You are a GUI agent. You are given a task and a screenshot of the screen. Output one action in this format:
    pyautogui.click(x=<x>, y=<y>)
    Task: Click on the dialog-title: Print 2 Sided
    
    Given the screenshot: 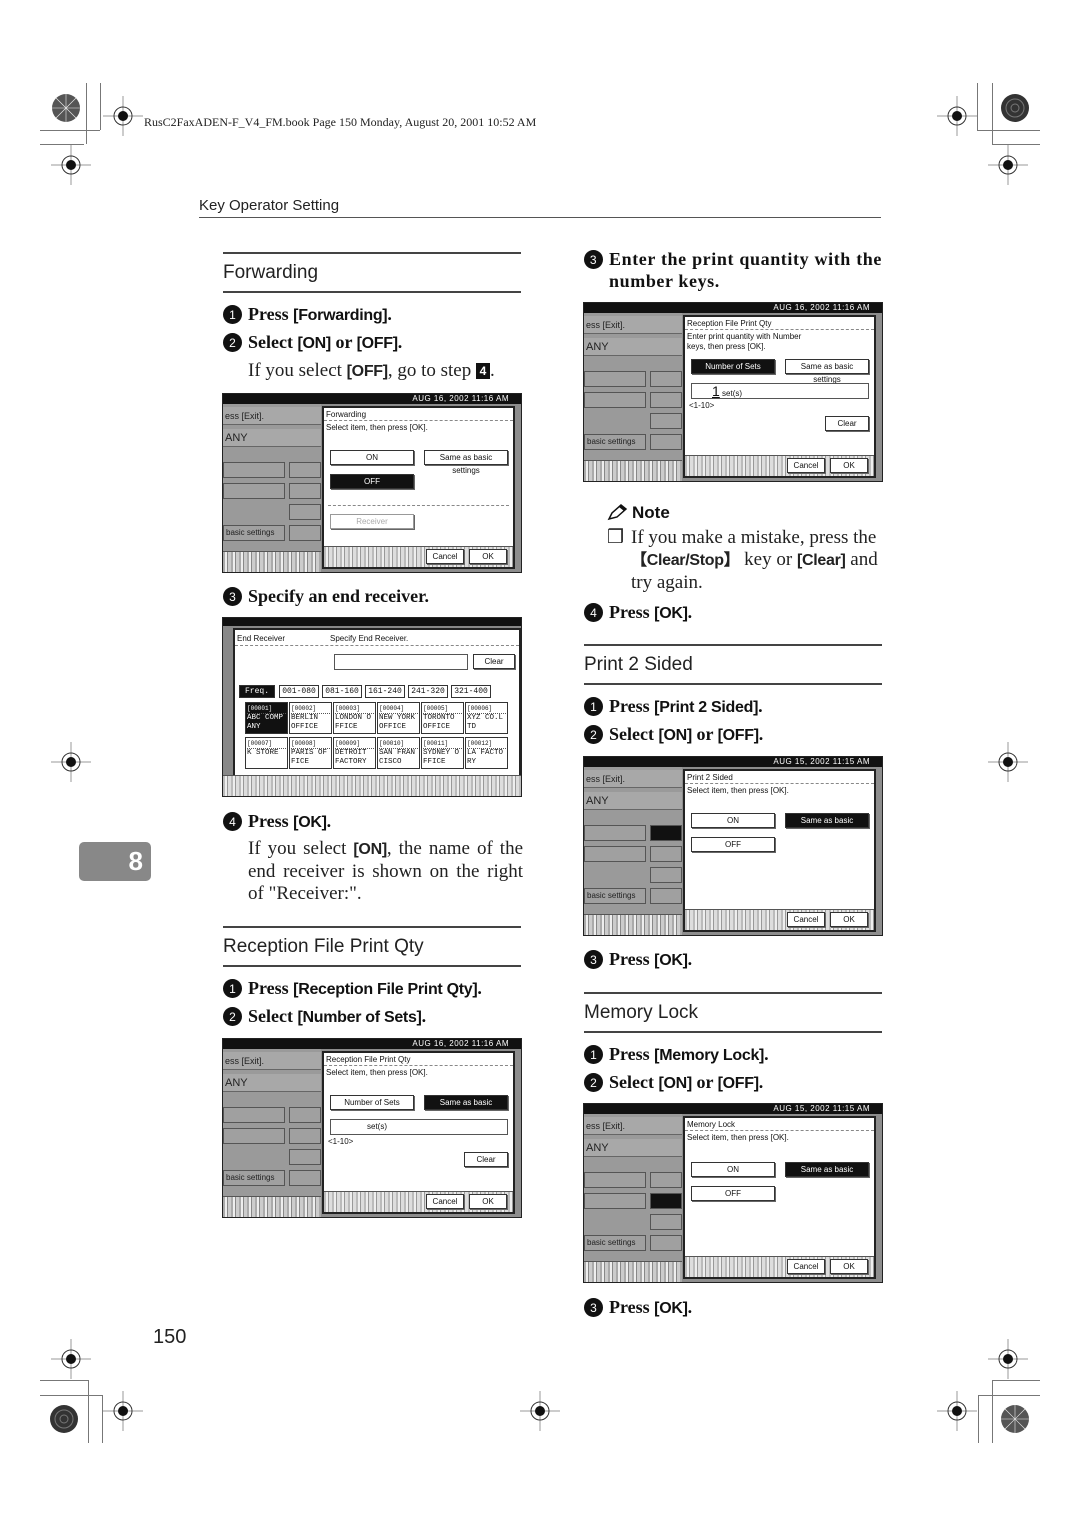 What is the action you would take?
    pyautogui.click(x=710, y=777)
    